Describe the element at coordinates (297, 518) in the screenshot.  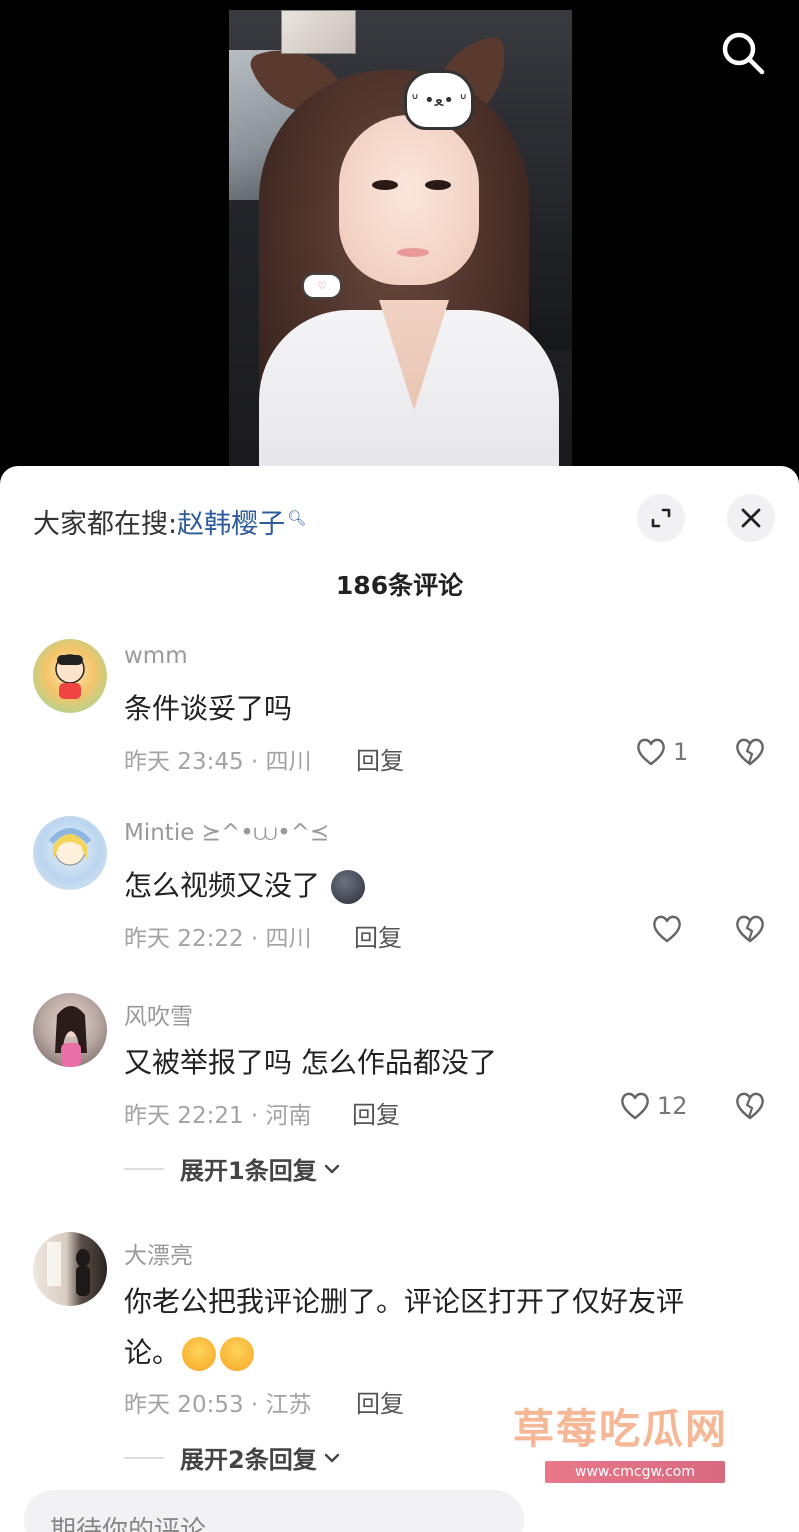
I see `small-search-icon: 🔍︎` at that location.